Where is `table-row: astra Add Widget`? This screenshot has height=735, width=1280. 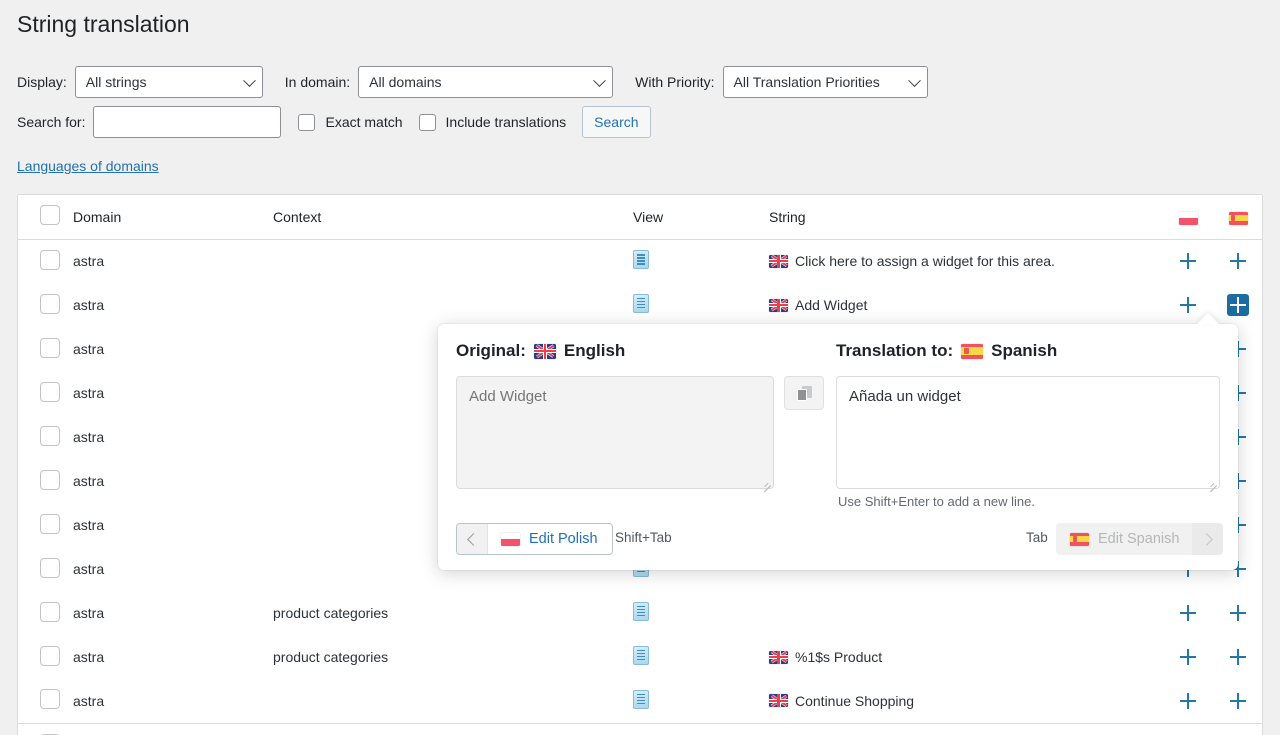 table-row: astra Add Widget is located at coordinates (640, 305).